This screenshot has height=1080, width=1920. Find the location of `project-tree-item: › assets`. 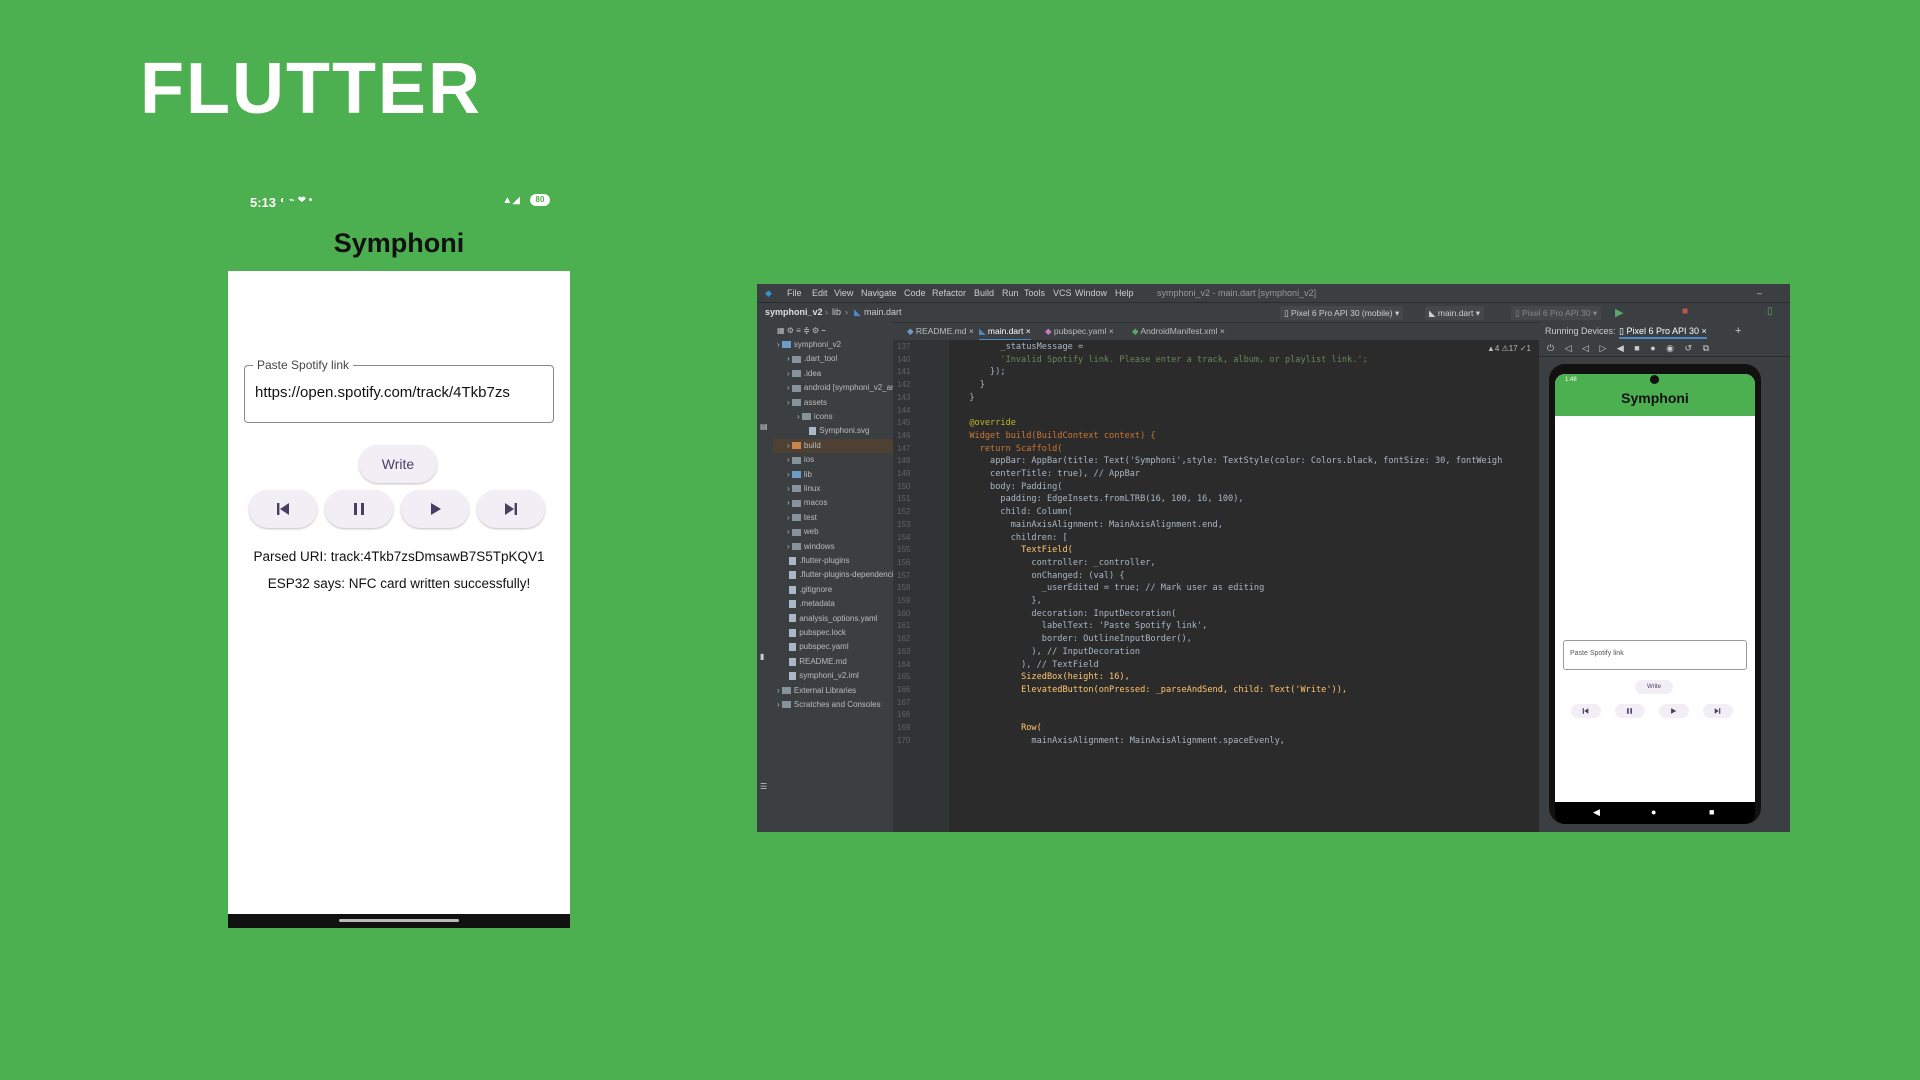

project-tree-item: › assets is located at coordinates (833, 403).